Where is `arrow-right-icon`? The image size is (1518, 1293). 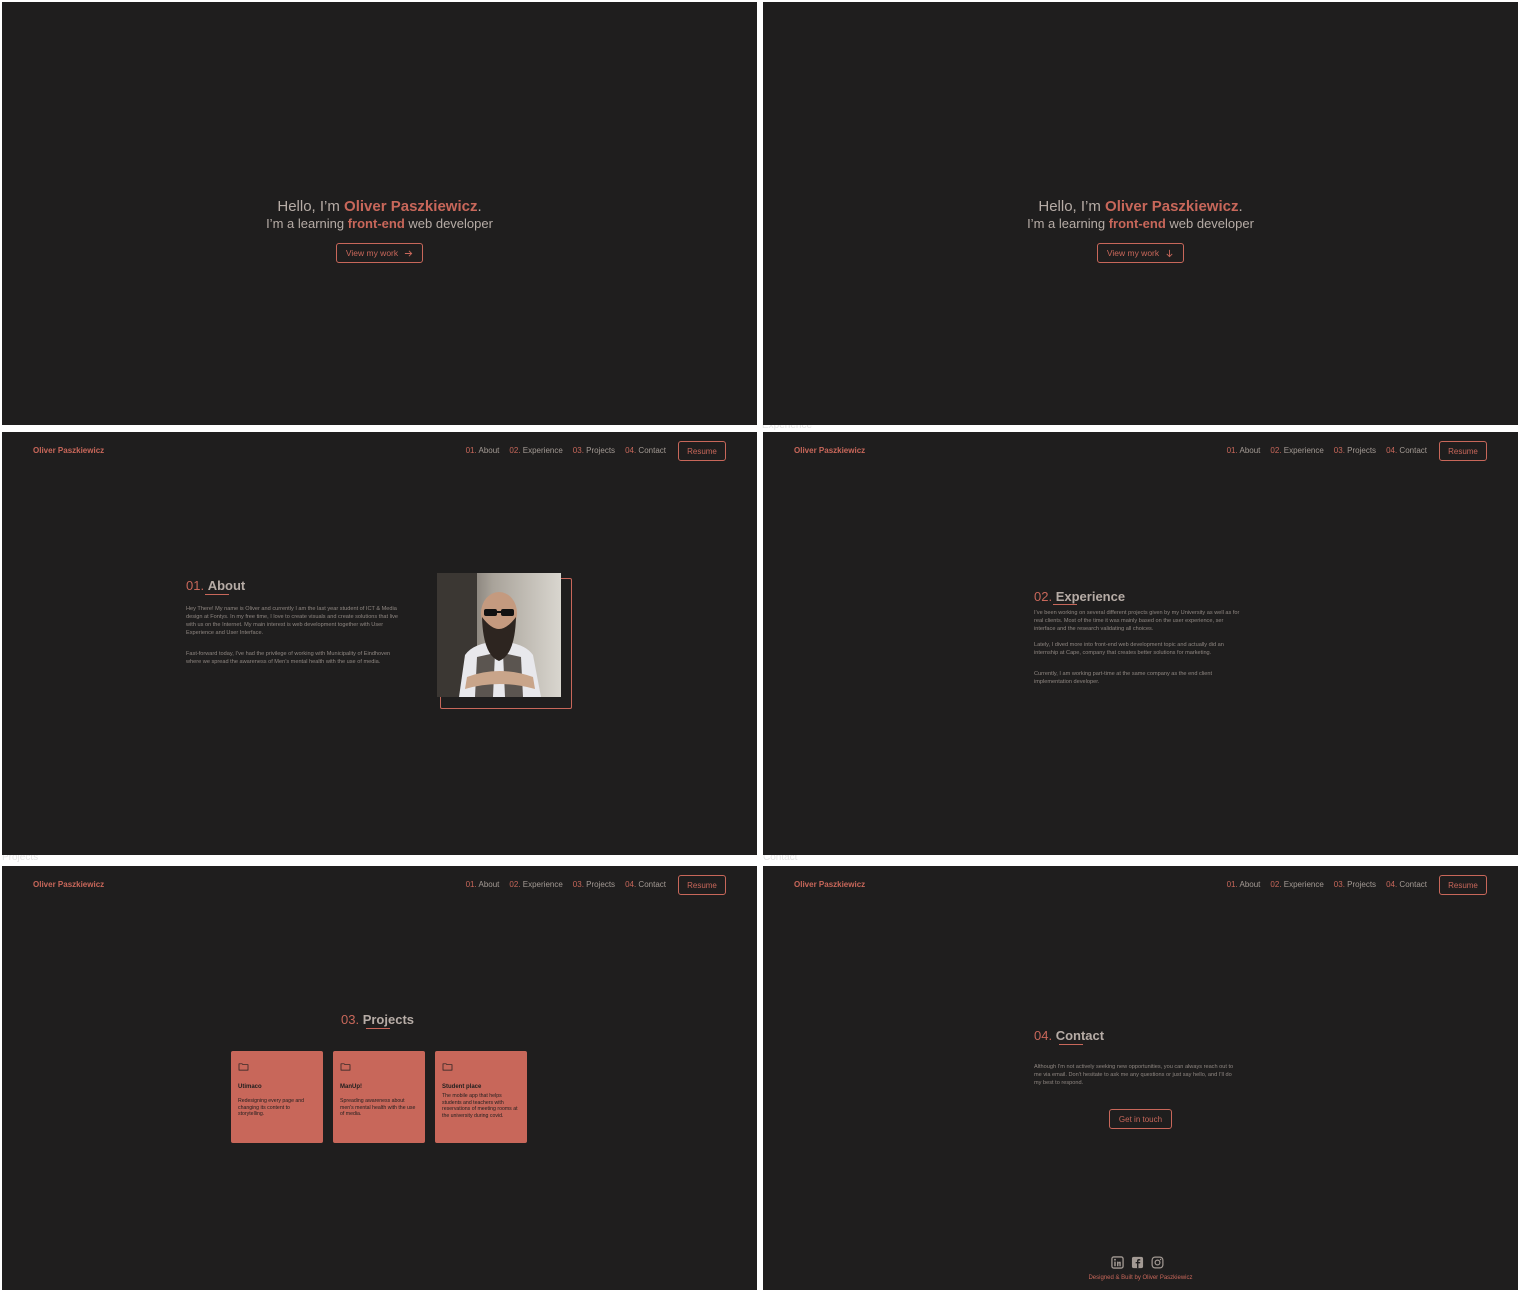 arrow-right-icon is located at coordinates (409, 253).